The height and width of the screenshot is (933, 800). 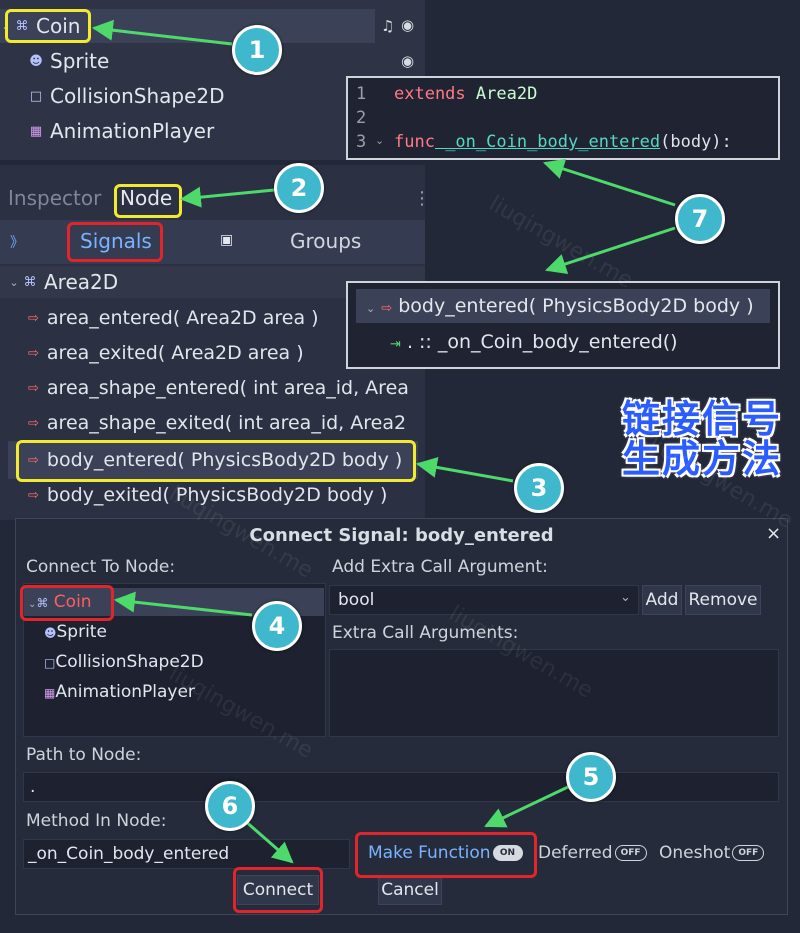 What do you see at coordinates (609, 182) in the screenshot?
I see `arrow-7a` at bounding box center [609, 182].